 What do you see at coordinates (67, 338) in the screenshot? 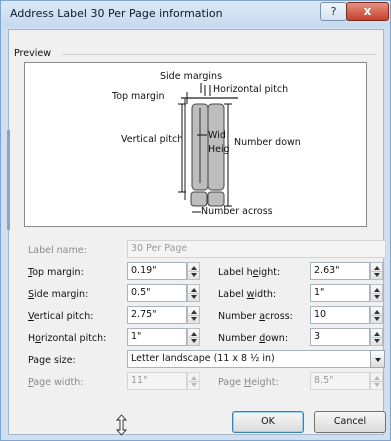
I see `horizontal-pitch-label: Horizontal pitch:` at bounding box center [67, 338].